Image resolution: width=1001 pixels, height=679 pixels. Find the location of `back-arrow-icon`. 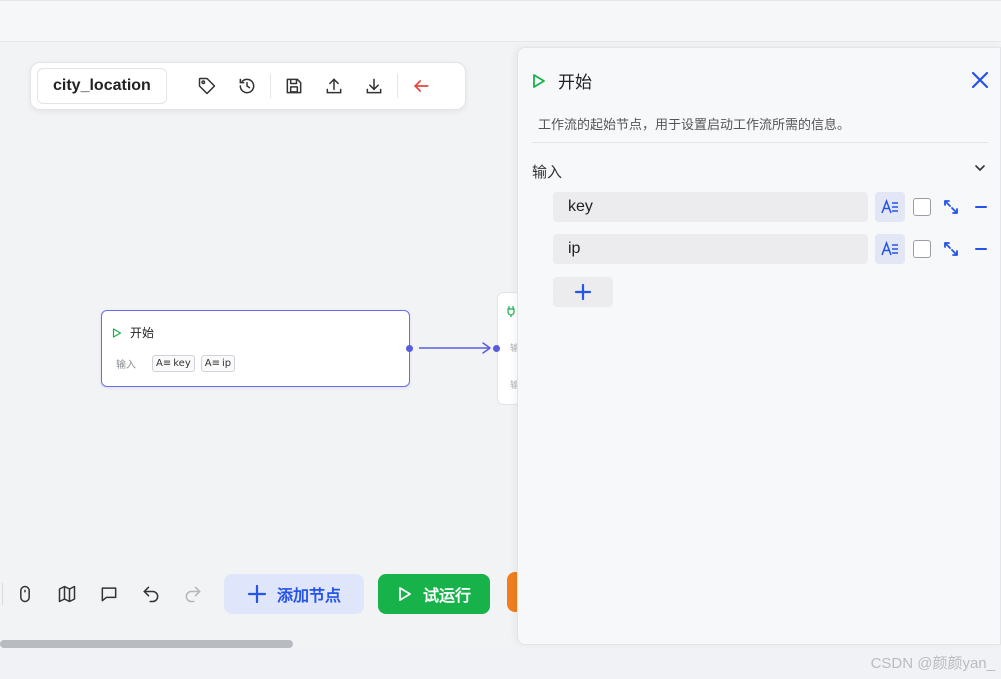

back-arrow-icon is located at coordinates (421, 86).